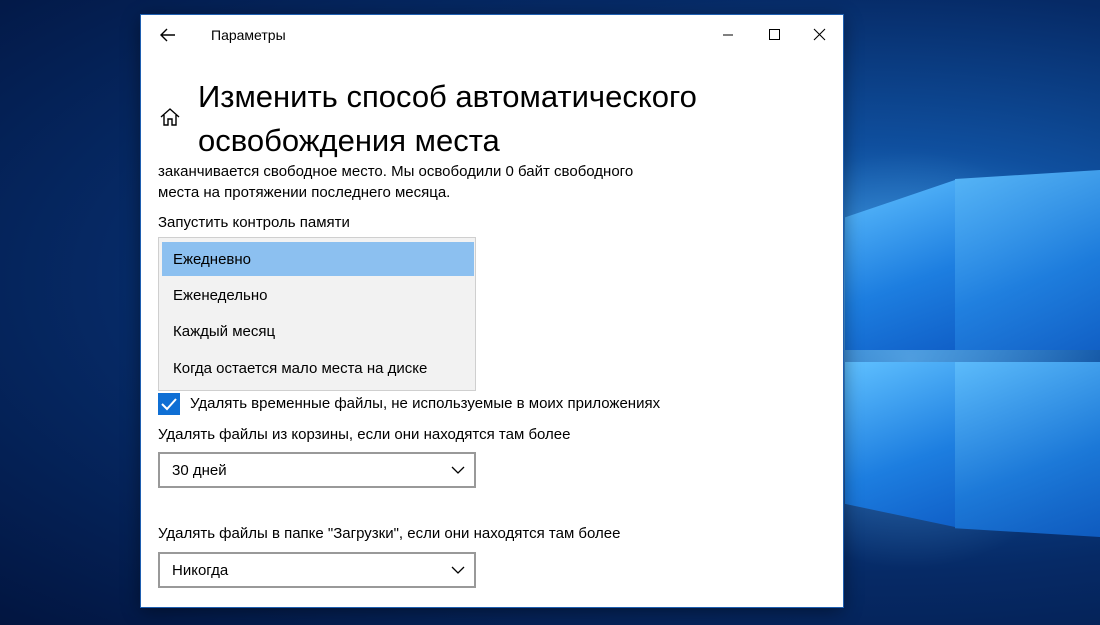  Describe the element at coordinates (318, 331) in the screenshot. I see `option-monthly: Каждый месяц` at that location.